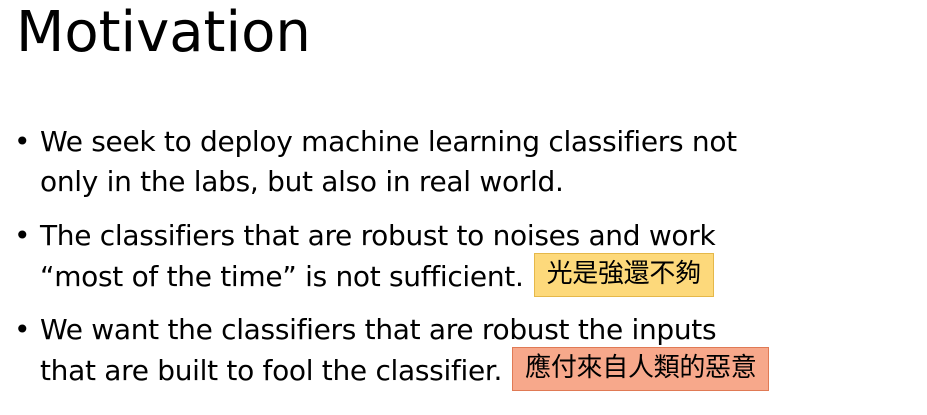 Image resolution: width=927 pixels, height=415 pixels. What do you see at coordinates (271, 370) in the screenshot?
I see `bullet-text: that are built to fool the classifier.` at bounding box center [271, 370].